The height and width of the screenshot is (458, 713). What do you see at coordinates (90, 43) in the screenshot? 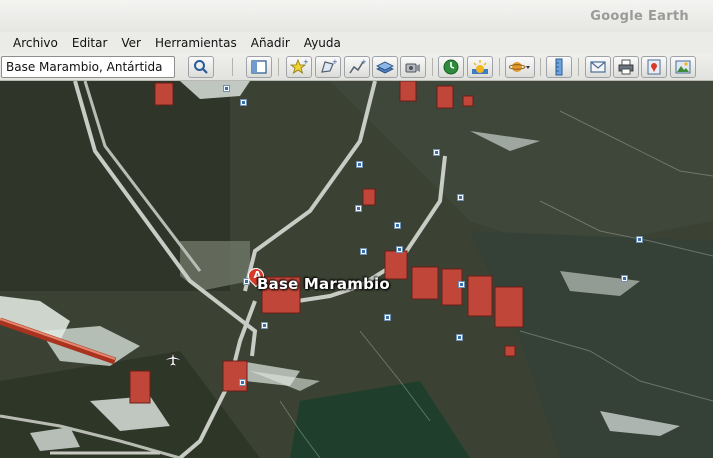
I see `menu-editar: Editar` at bounding box center [90, 43].